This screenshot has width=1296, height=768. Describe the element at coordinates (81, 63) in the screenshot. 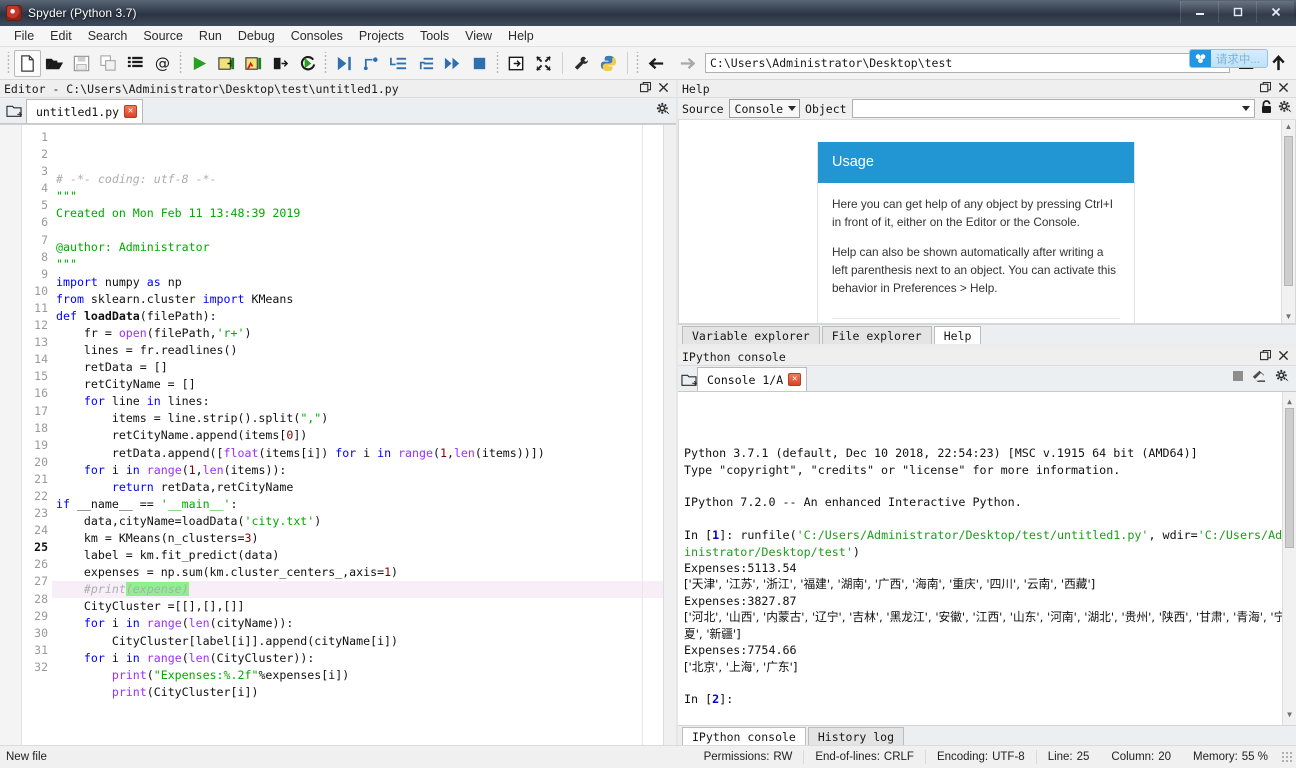

I see `save-file-icon` at that location.